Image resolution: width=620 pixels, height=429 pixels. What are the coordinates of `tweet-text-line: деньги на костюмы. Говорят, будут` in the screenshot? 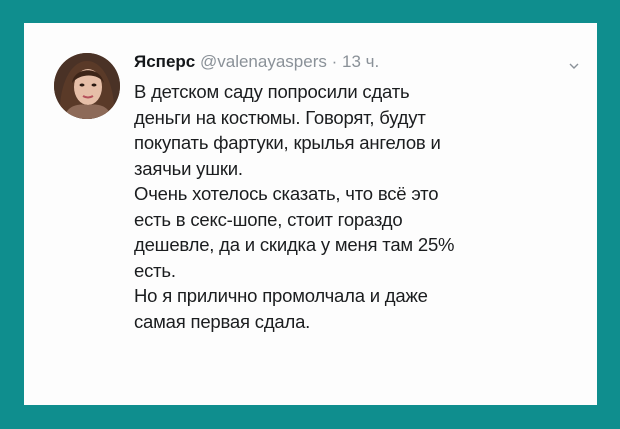 It's located at (280, 117).